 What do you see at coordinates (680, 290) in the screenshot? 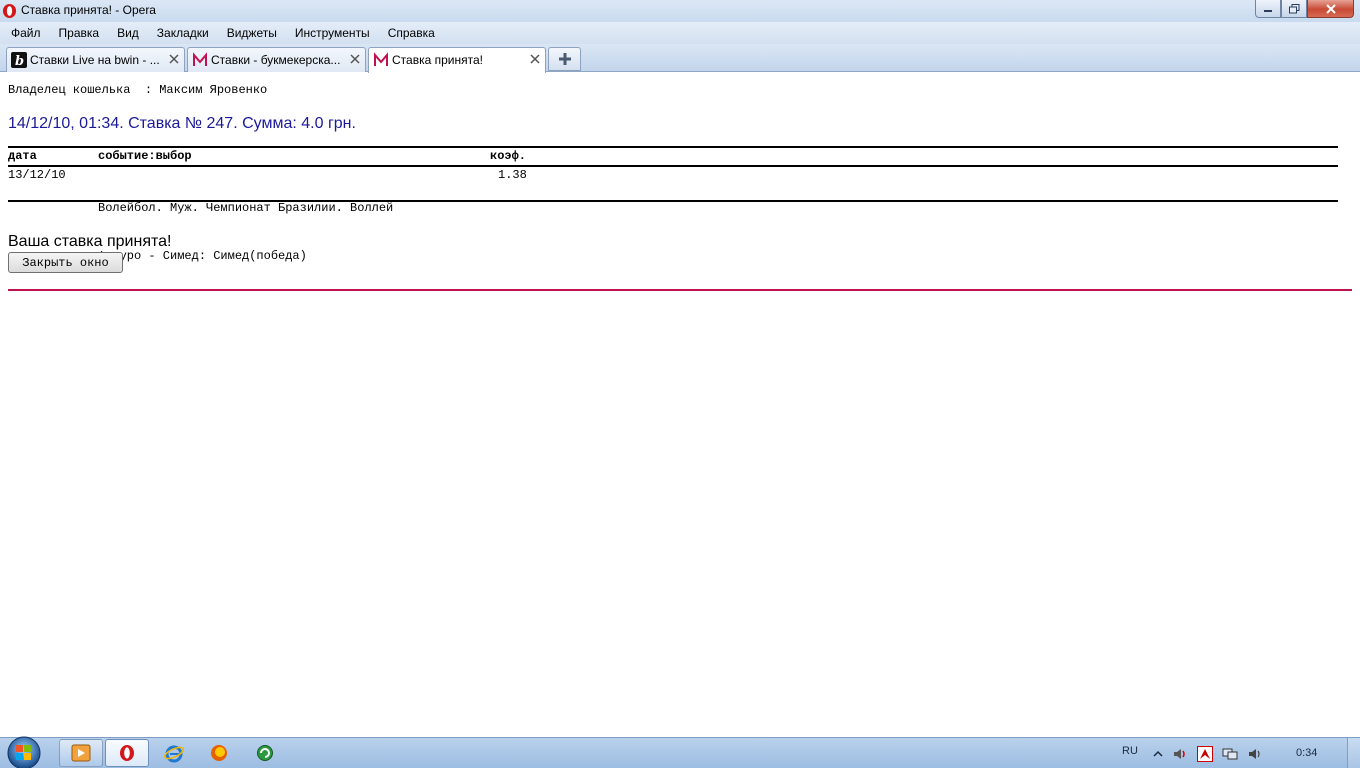
I see `page-divider` at bounding box center [680, 290].